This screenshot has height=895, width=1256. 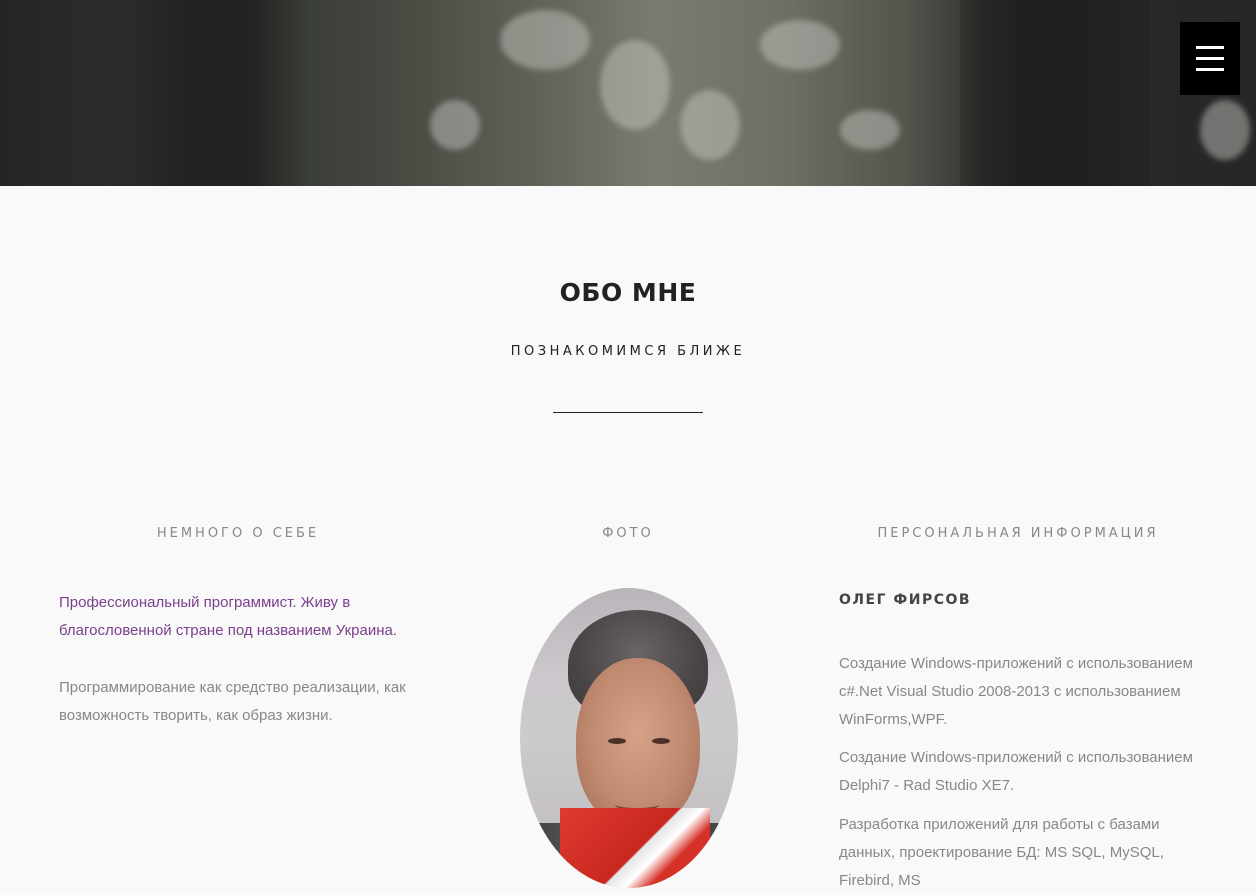 What do you see at coordinates (628, 412) in the screenshot?
I see `section-divider` at bounding box center [628, 412].